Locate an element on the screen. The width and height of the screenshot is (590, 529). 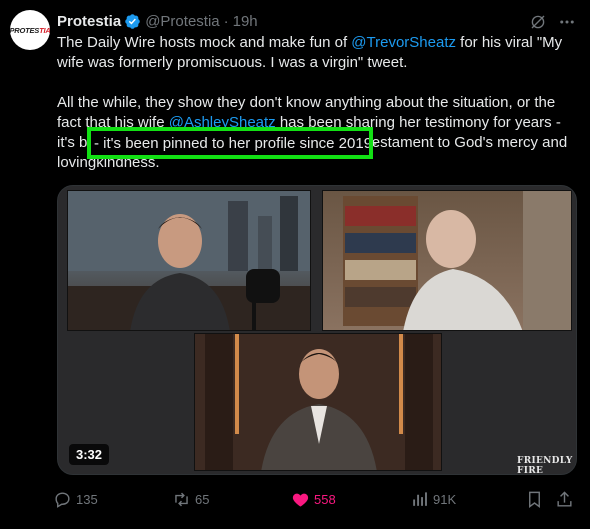
more-icon is located at coordinates (567, 22).